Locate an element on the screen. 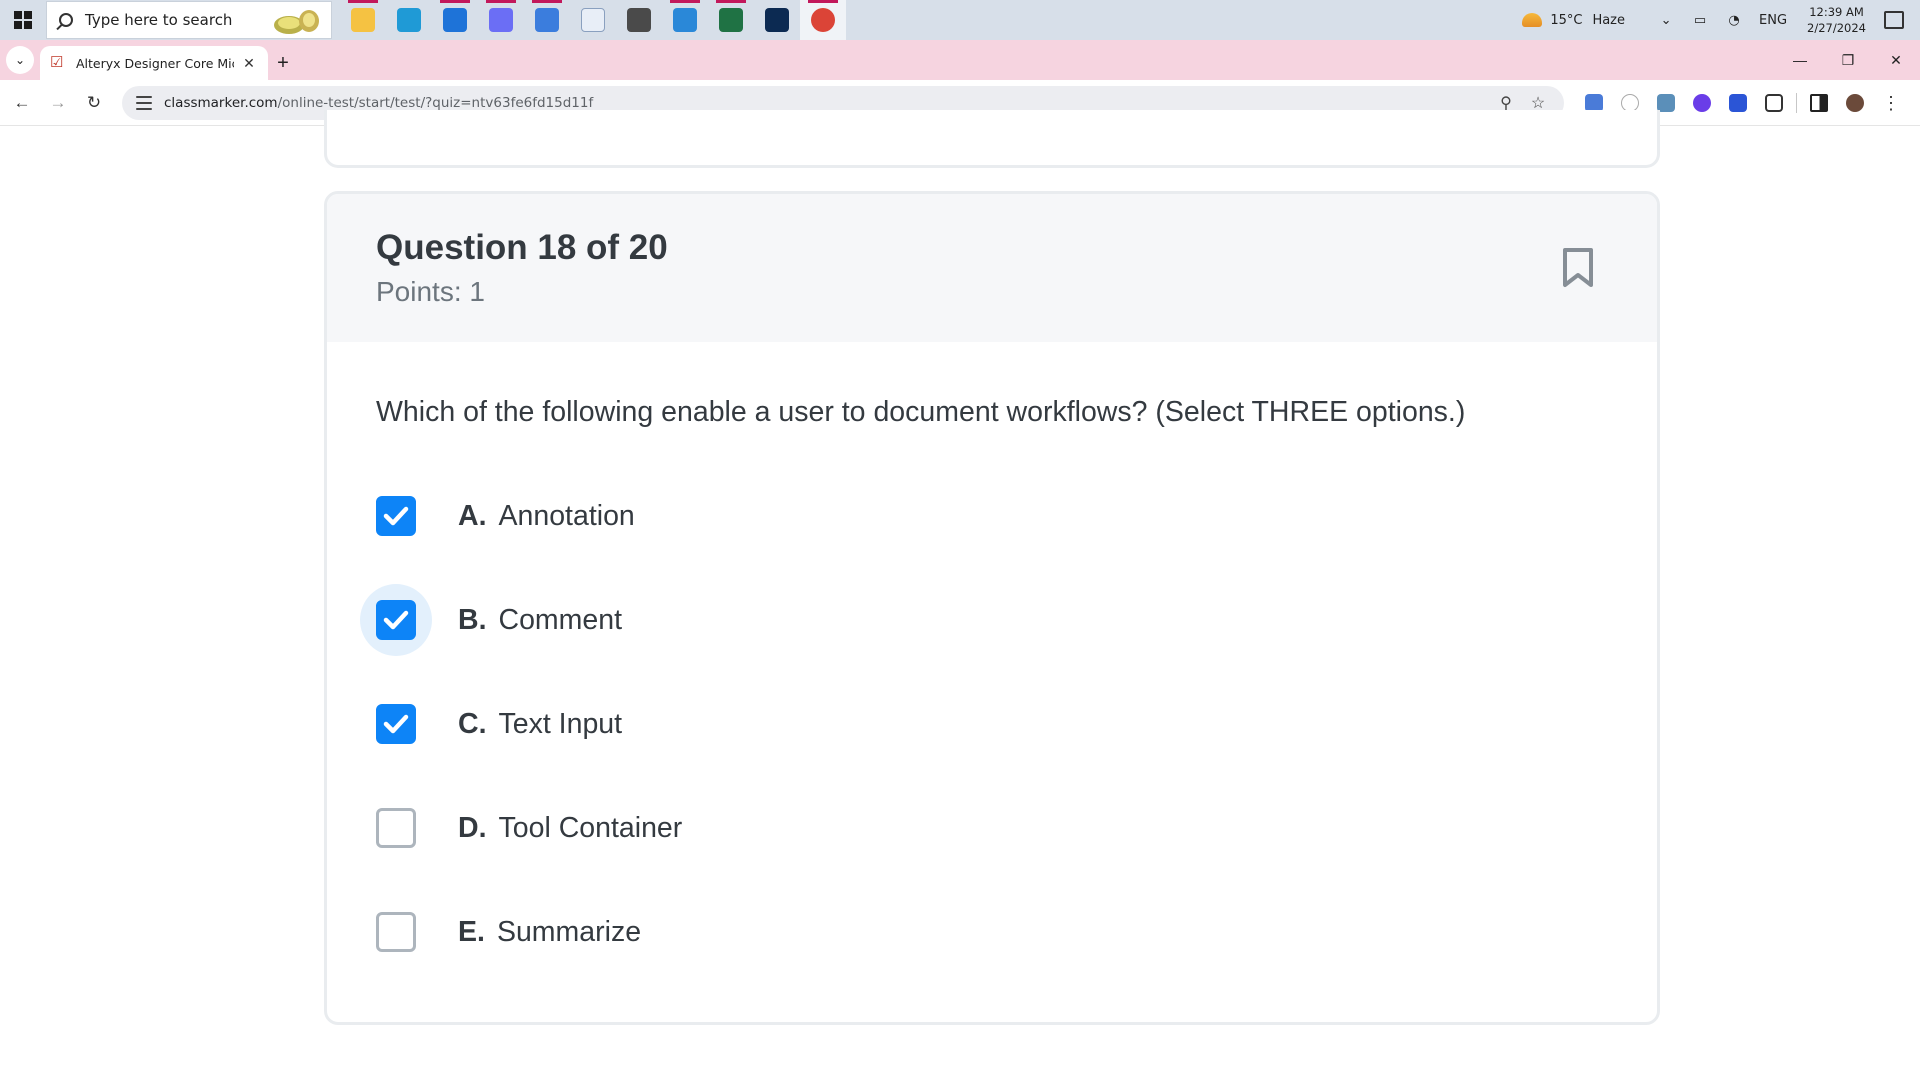 The height and width of the screenshot is (1080, 1920). edge-icon is located at coordinates (409, 20).